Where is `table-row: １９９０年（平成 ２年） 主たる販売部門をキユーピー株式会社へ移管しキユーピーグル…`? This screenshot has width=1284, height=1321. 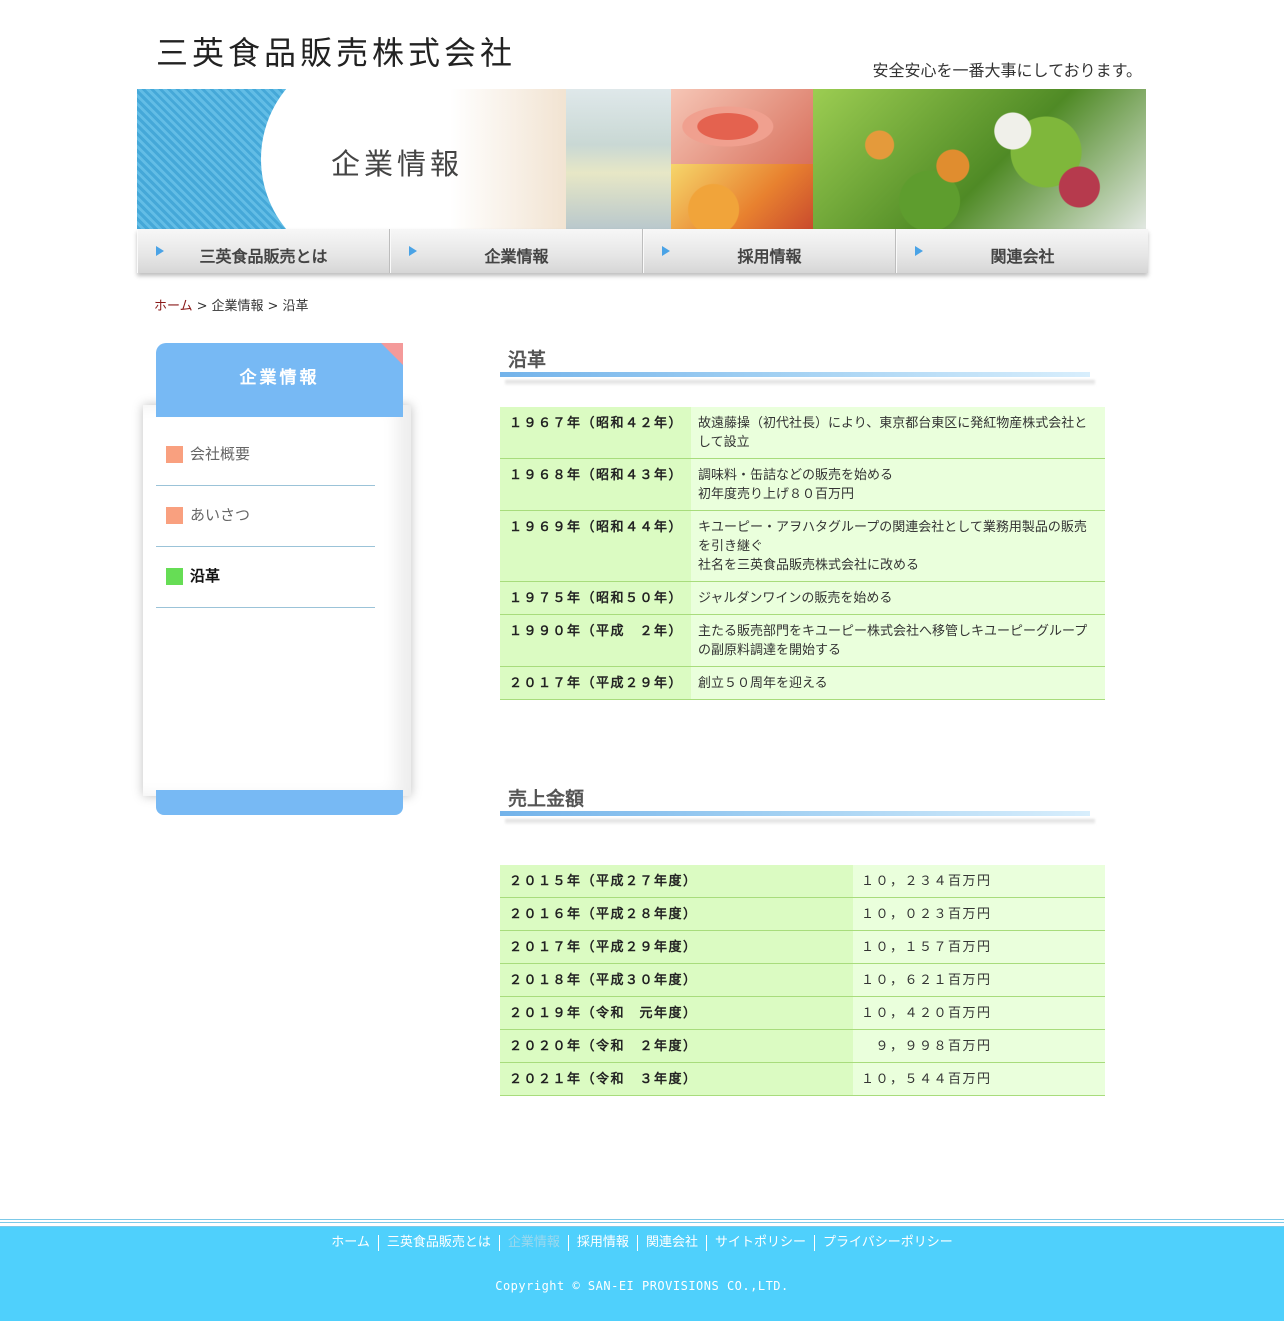 table-row: １９９０年（平成 ２年） 主たる販売部門をキユーピー株式会社へ移管しキユーピーグル… is located at coordinates (802, 640).